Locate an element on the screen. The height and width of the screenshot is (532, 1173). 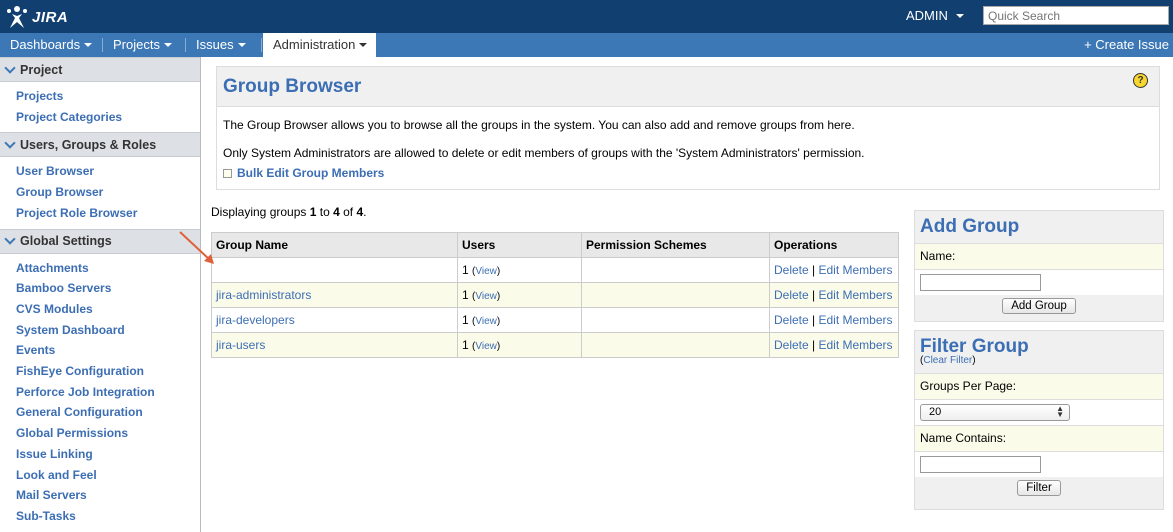
sidebar-item-sub-tasks: Sub-Tasks is located at coordinates (108, 516).